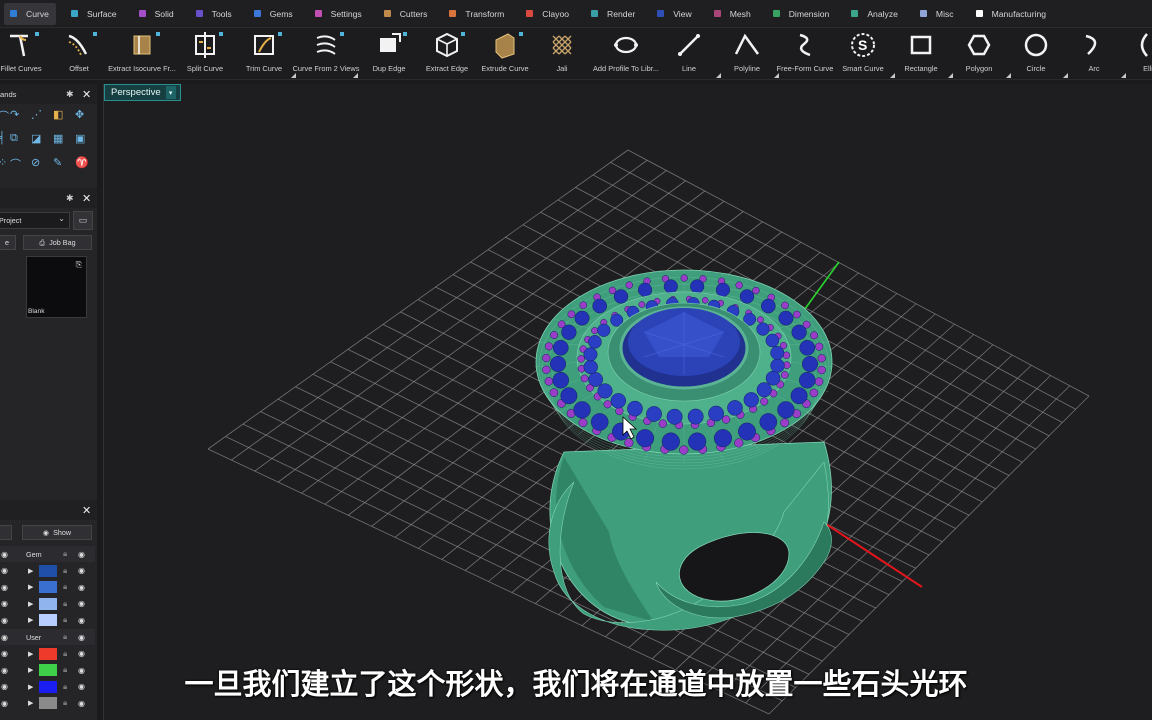 The height and width of the screenshot is (720, 1152). What do you see at coordinates (80, 138) in the screenshot?
I see `duplicate-command-icon: ▣` at bounding box center [80, 138].